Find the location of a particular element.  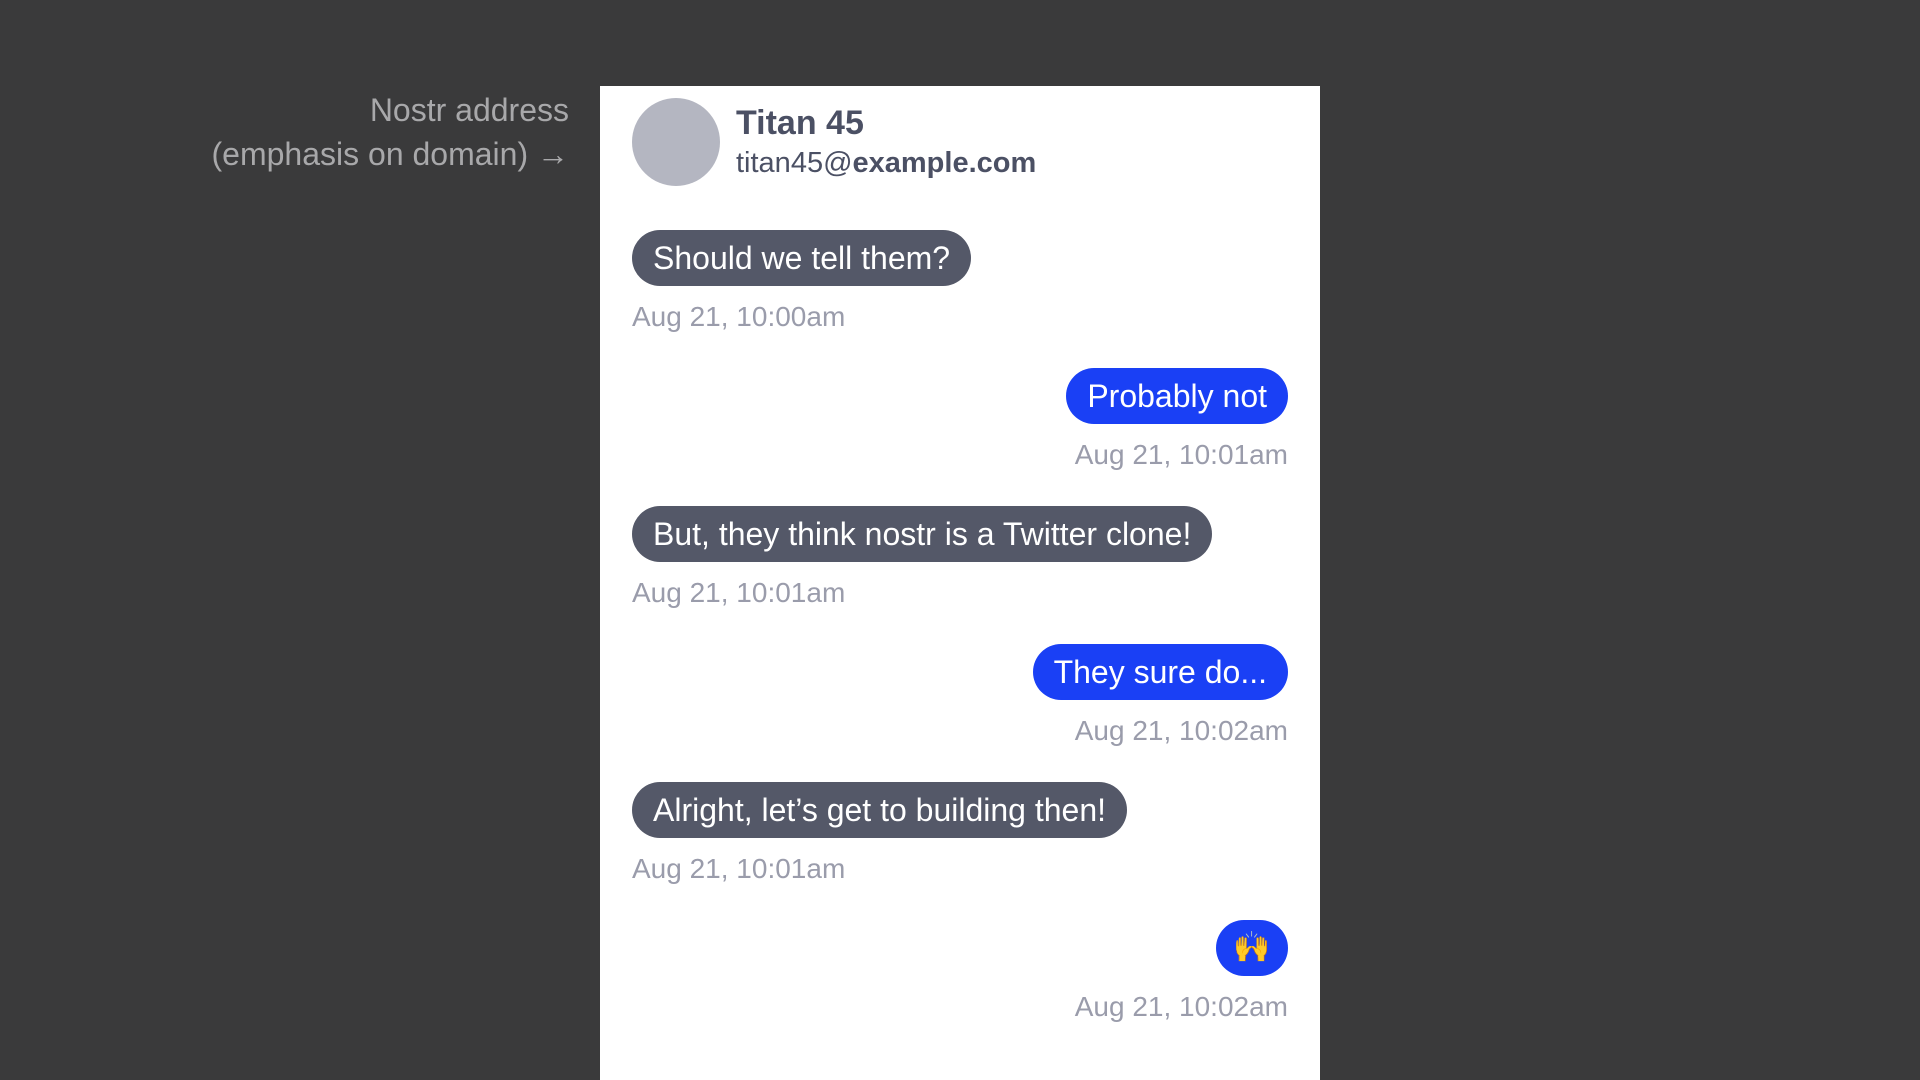

nostr-address-domain: example.com is located at coordinates (944, 163).